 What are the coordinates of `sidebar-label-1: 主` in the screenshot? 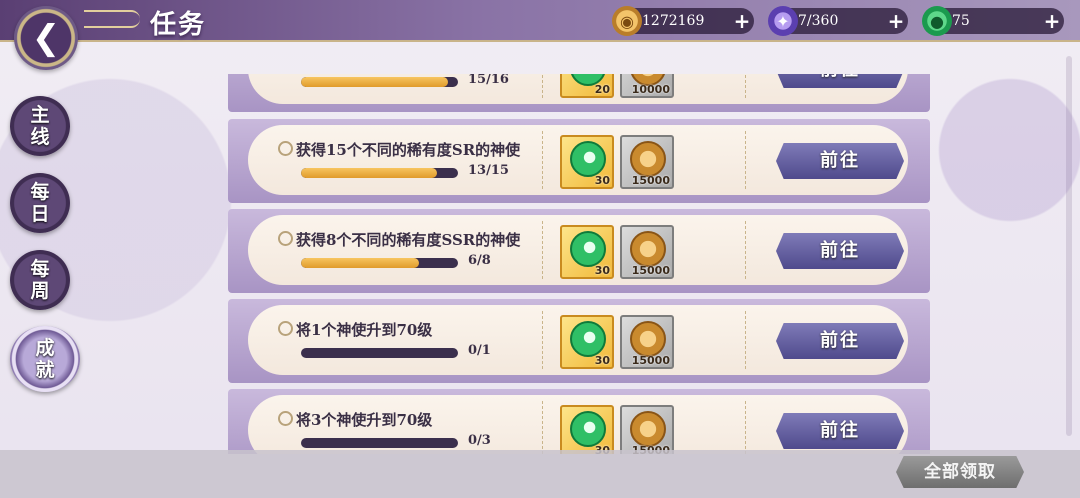 It's located at (40, 115).